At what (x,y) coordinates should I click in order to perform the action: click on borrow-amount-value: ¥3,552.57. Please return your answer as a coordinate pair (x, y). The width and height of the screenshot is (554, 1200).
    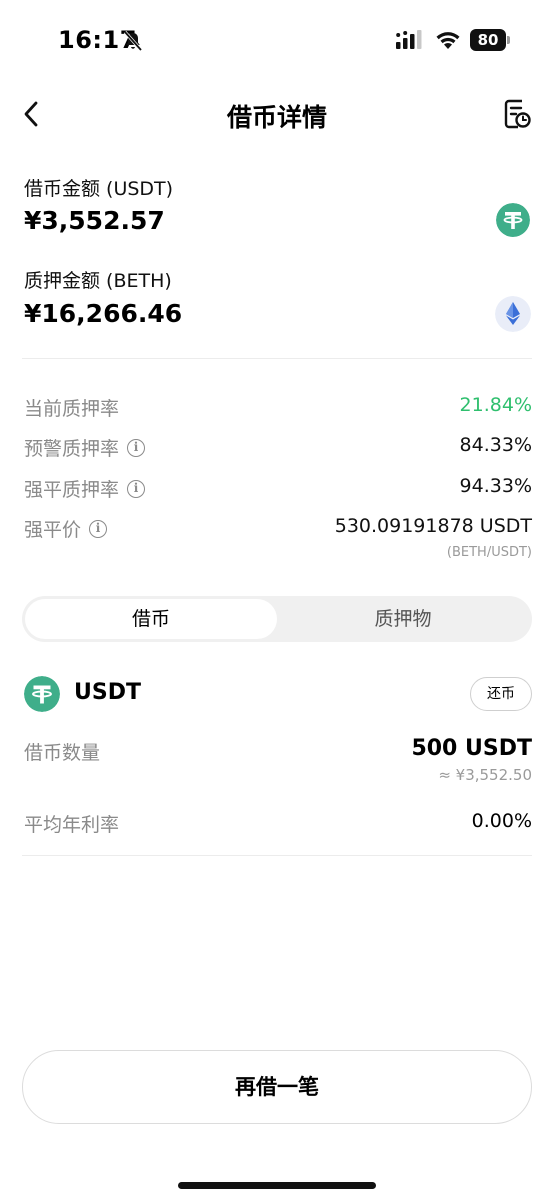
    Looking at the image, I should click on (94, 220).